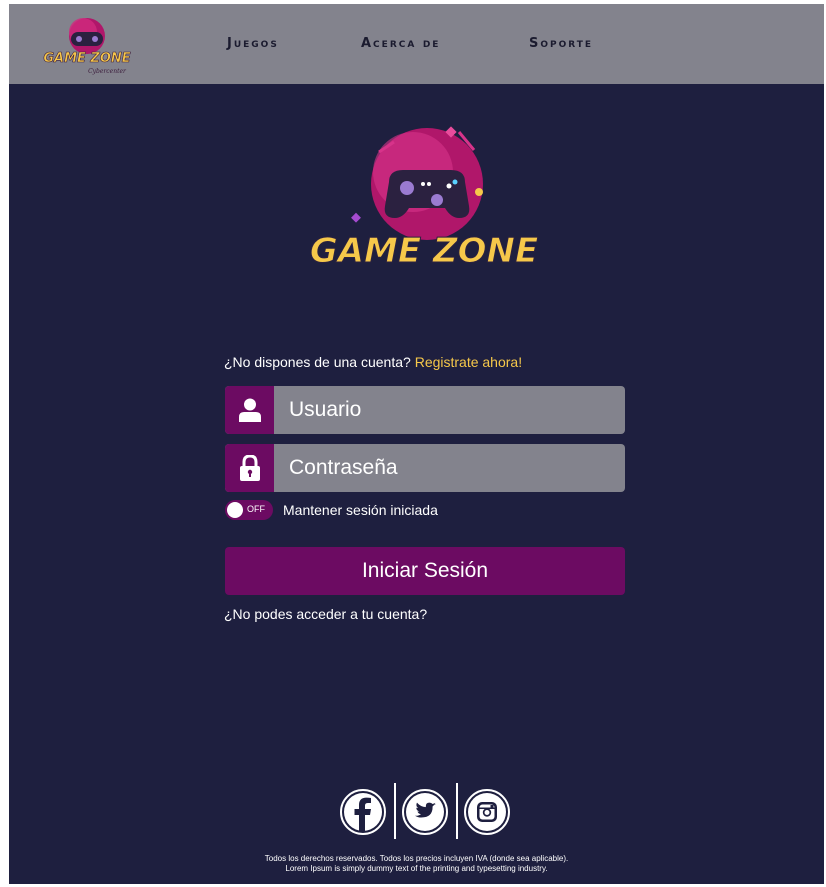 Image resolution: width=826 pixels, height=887 pixels. I want to click on password-field, so click(425, 468).